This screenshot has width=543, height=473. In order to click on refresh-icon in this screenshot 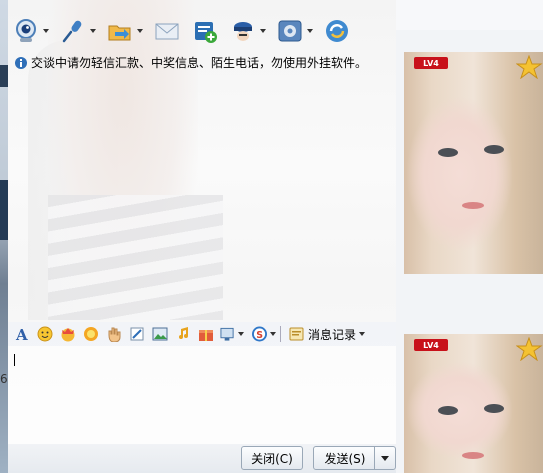, I will do `click(337, 31)`.